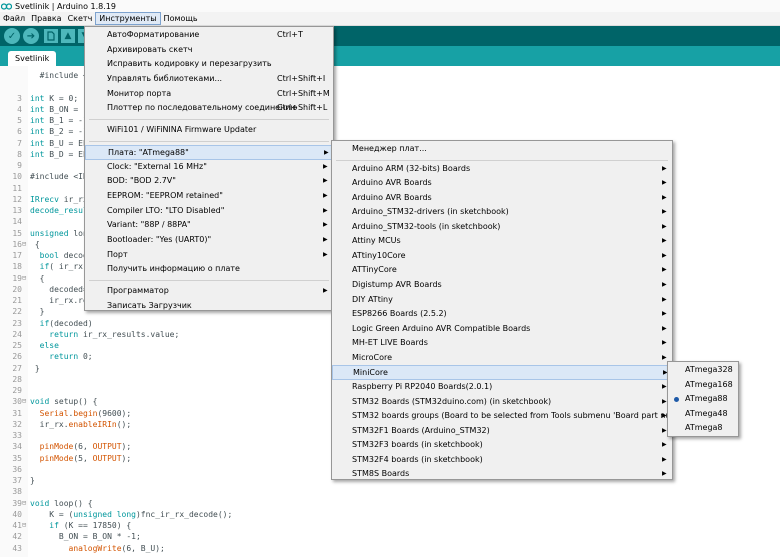 The width and height of the screenshot is (780, 557). I want to click on board-menu-item: MiniCore ▶, so click(502, 372).